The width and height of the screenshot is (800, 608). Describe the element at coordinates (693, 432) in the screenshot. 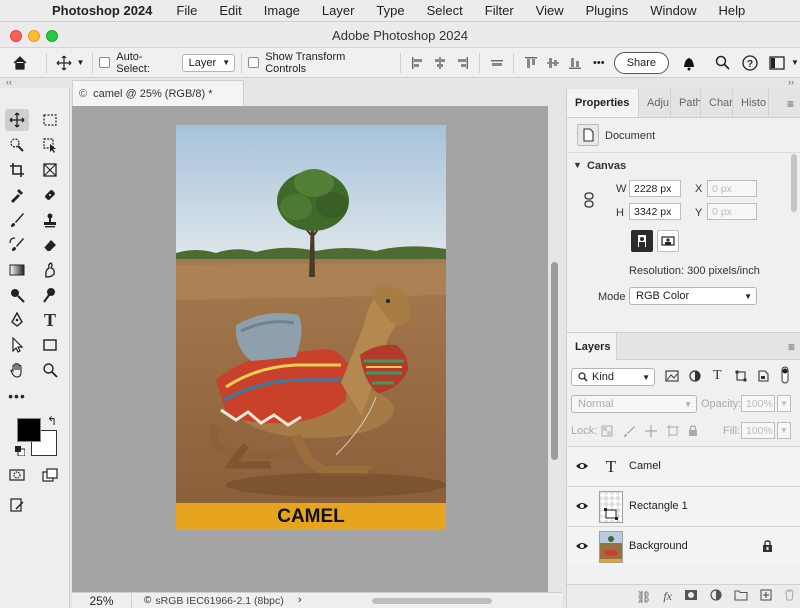

I see `lock-all-icon` at that location.